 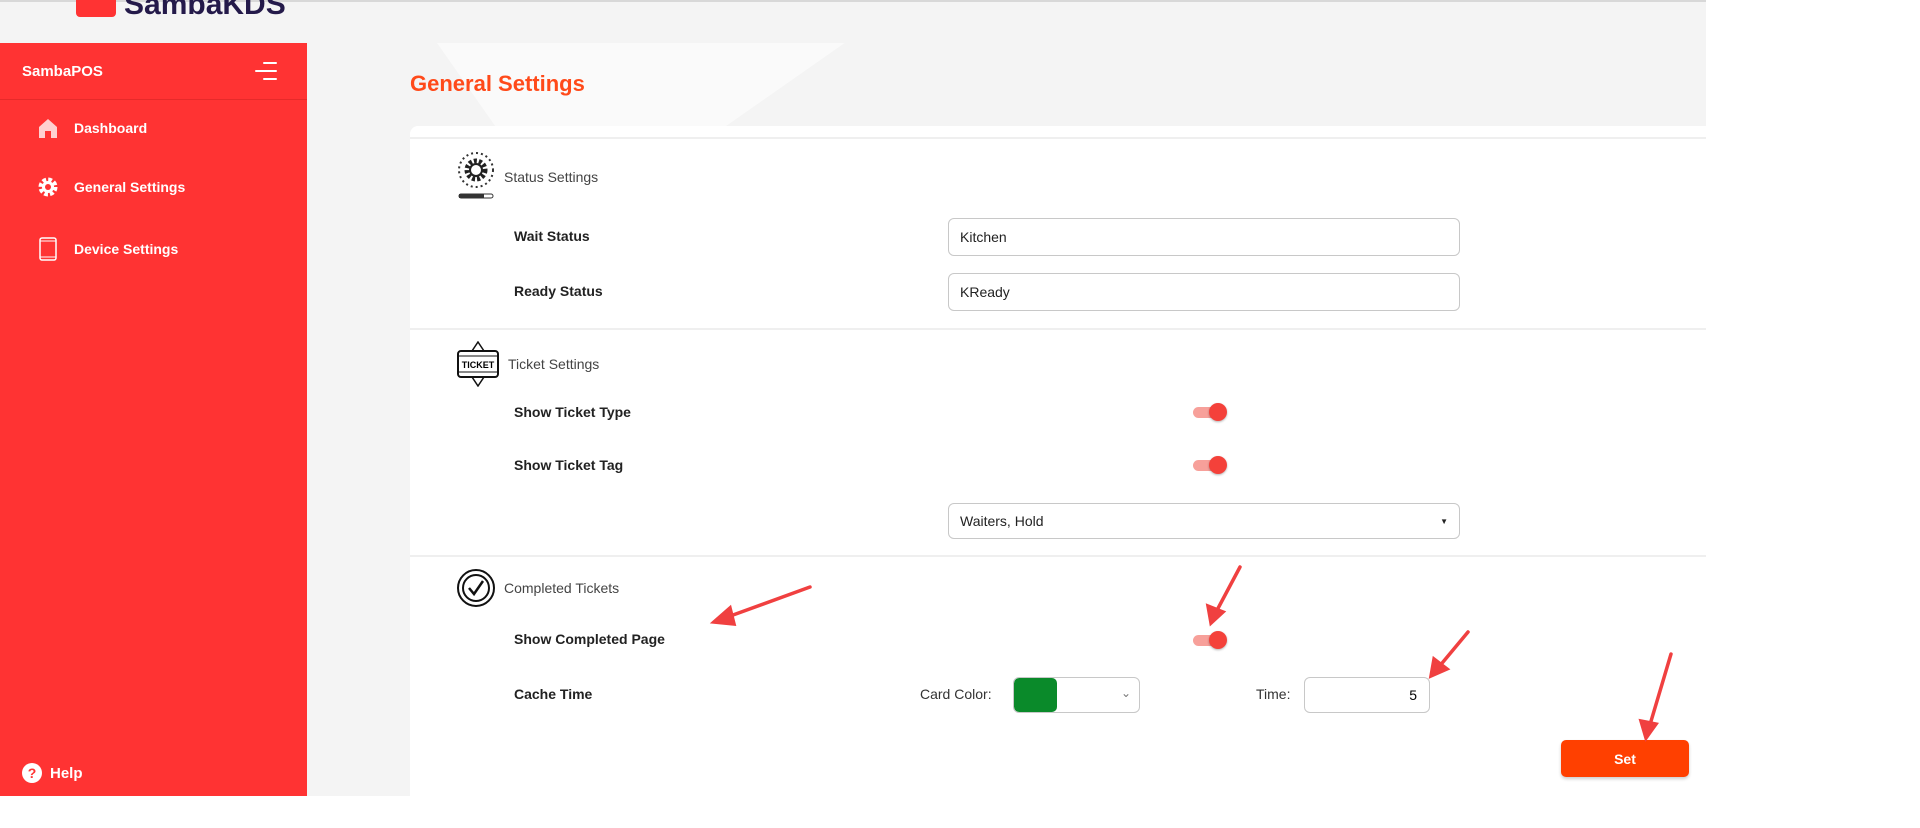 I want to click on logo: SambaKDS, so click(x=181, y=11).